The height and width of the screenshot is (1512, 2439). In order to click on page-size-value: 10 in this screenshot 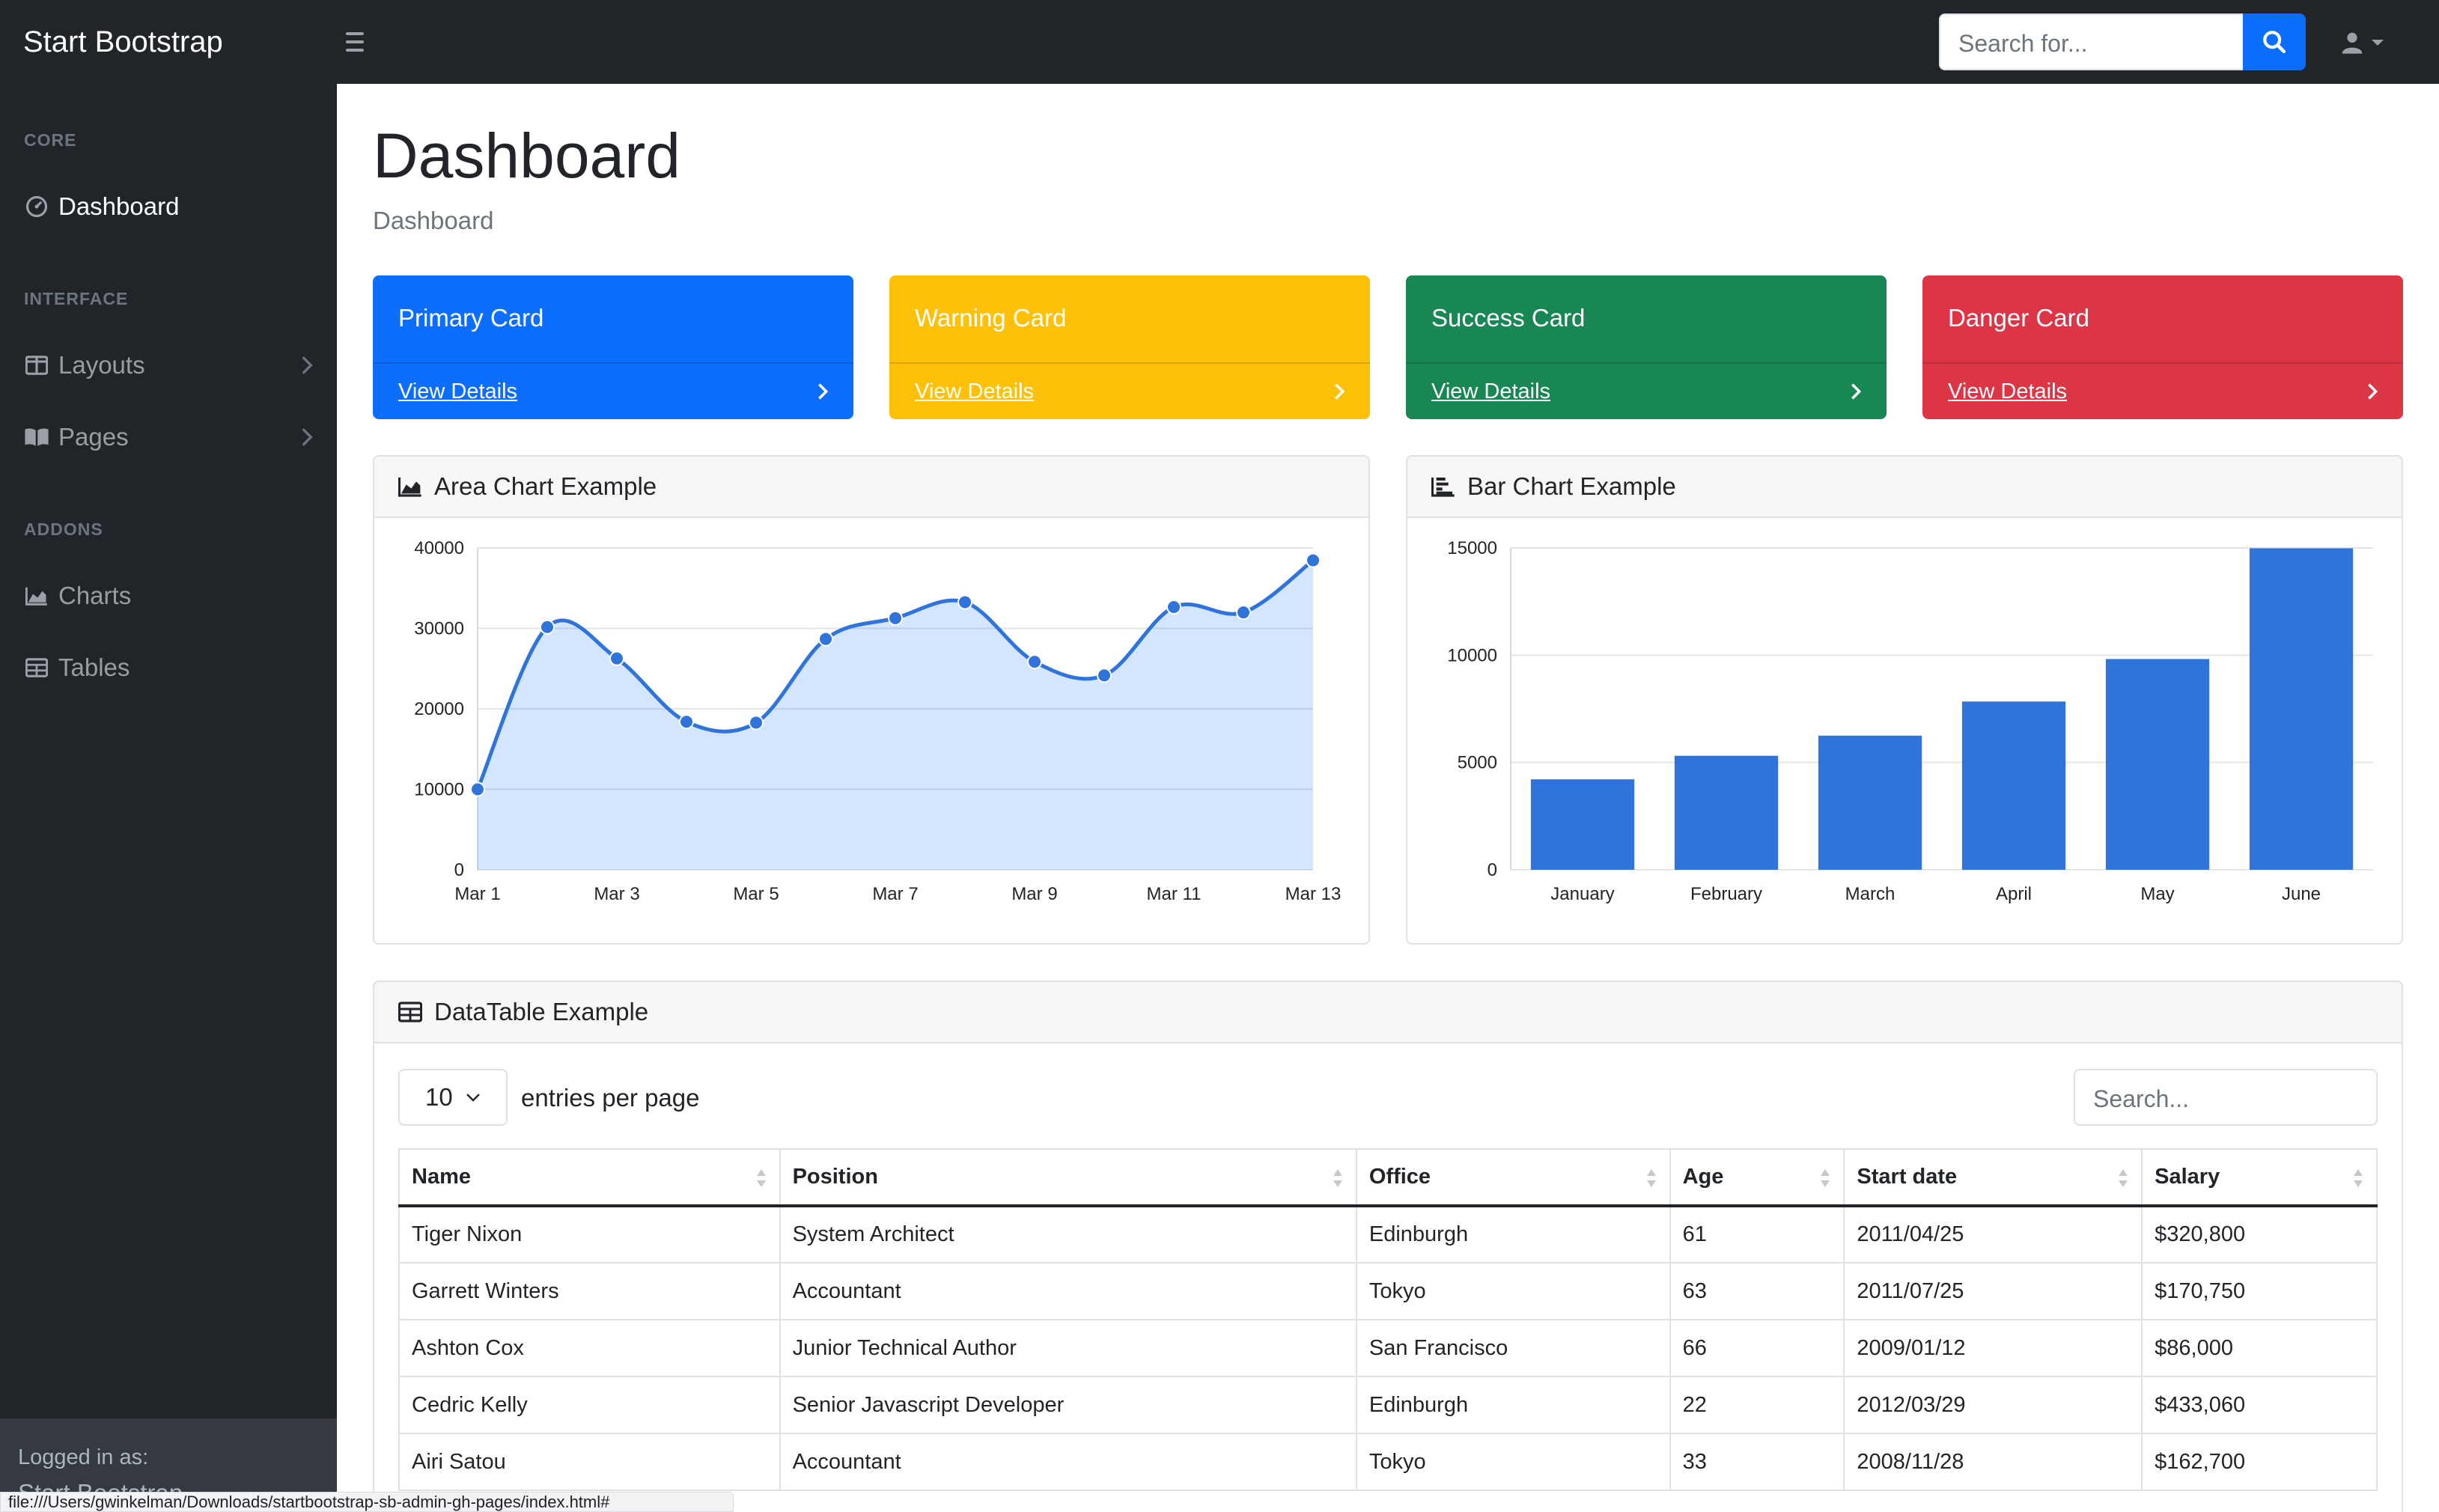, I will do `click(439, 1097)`.